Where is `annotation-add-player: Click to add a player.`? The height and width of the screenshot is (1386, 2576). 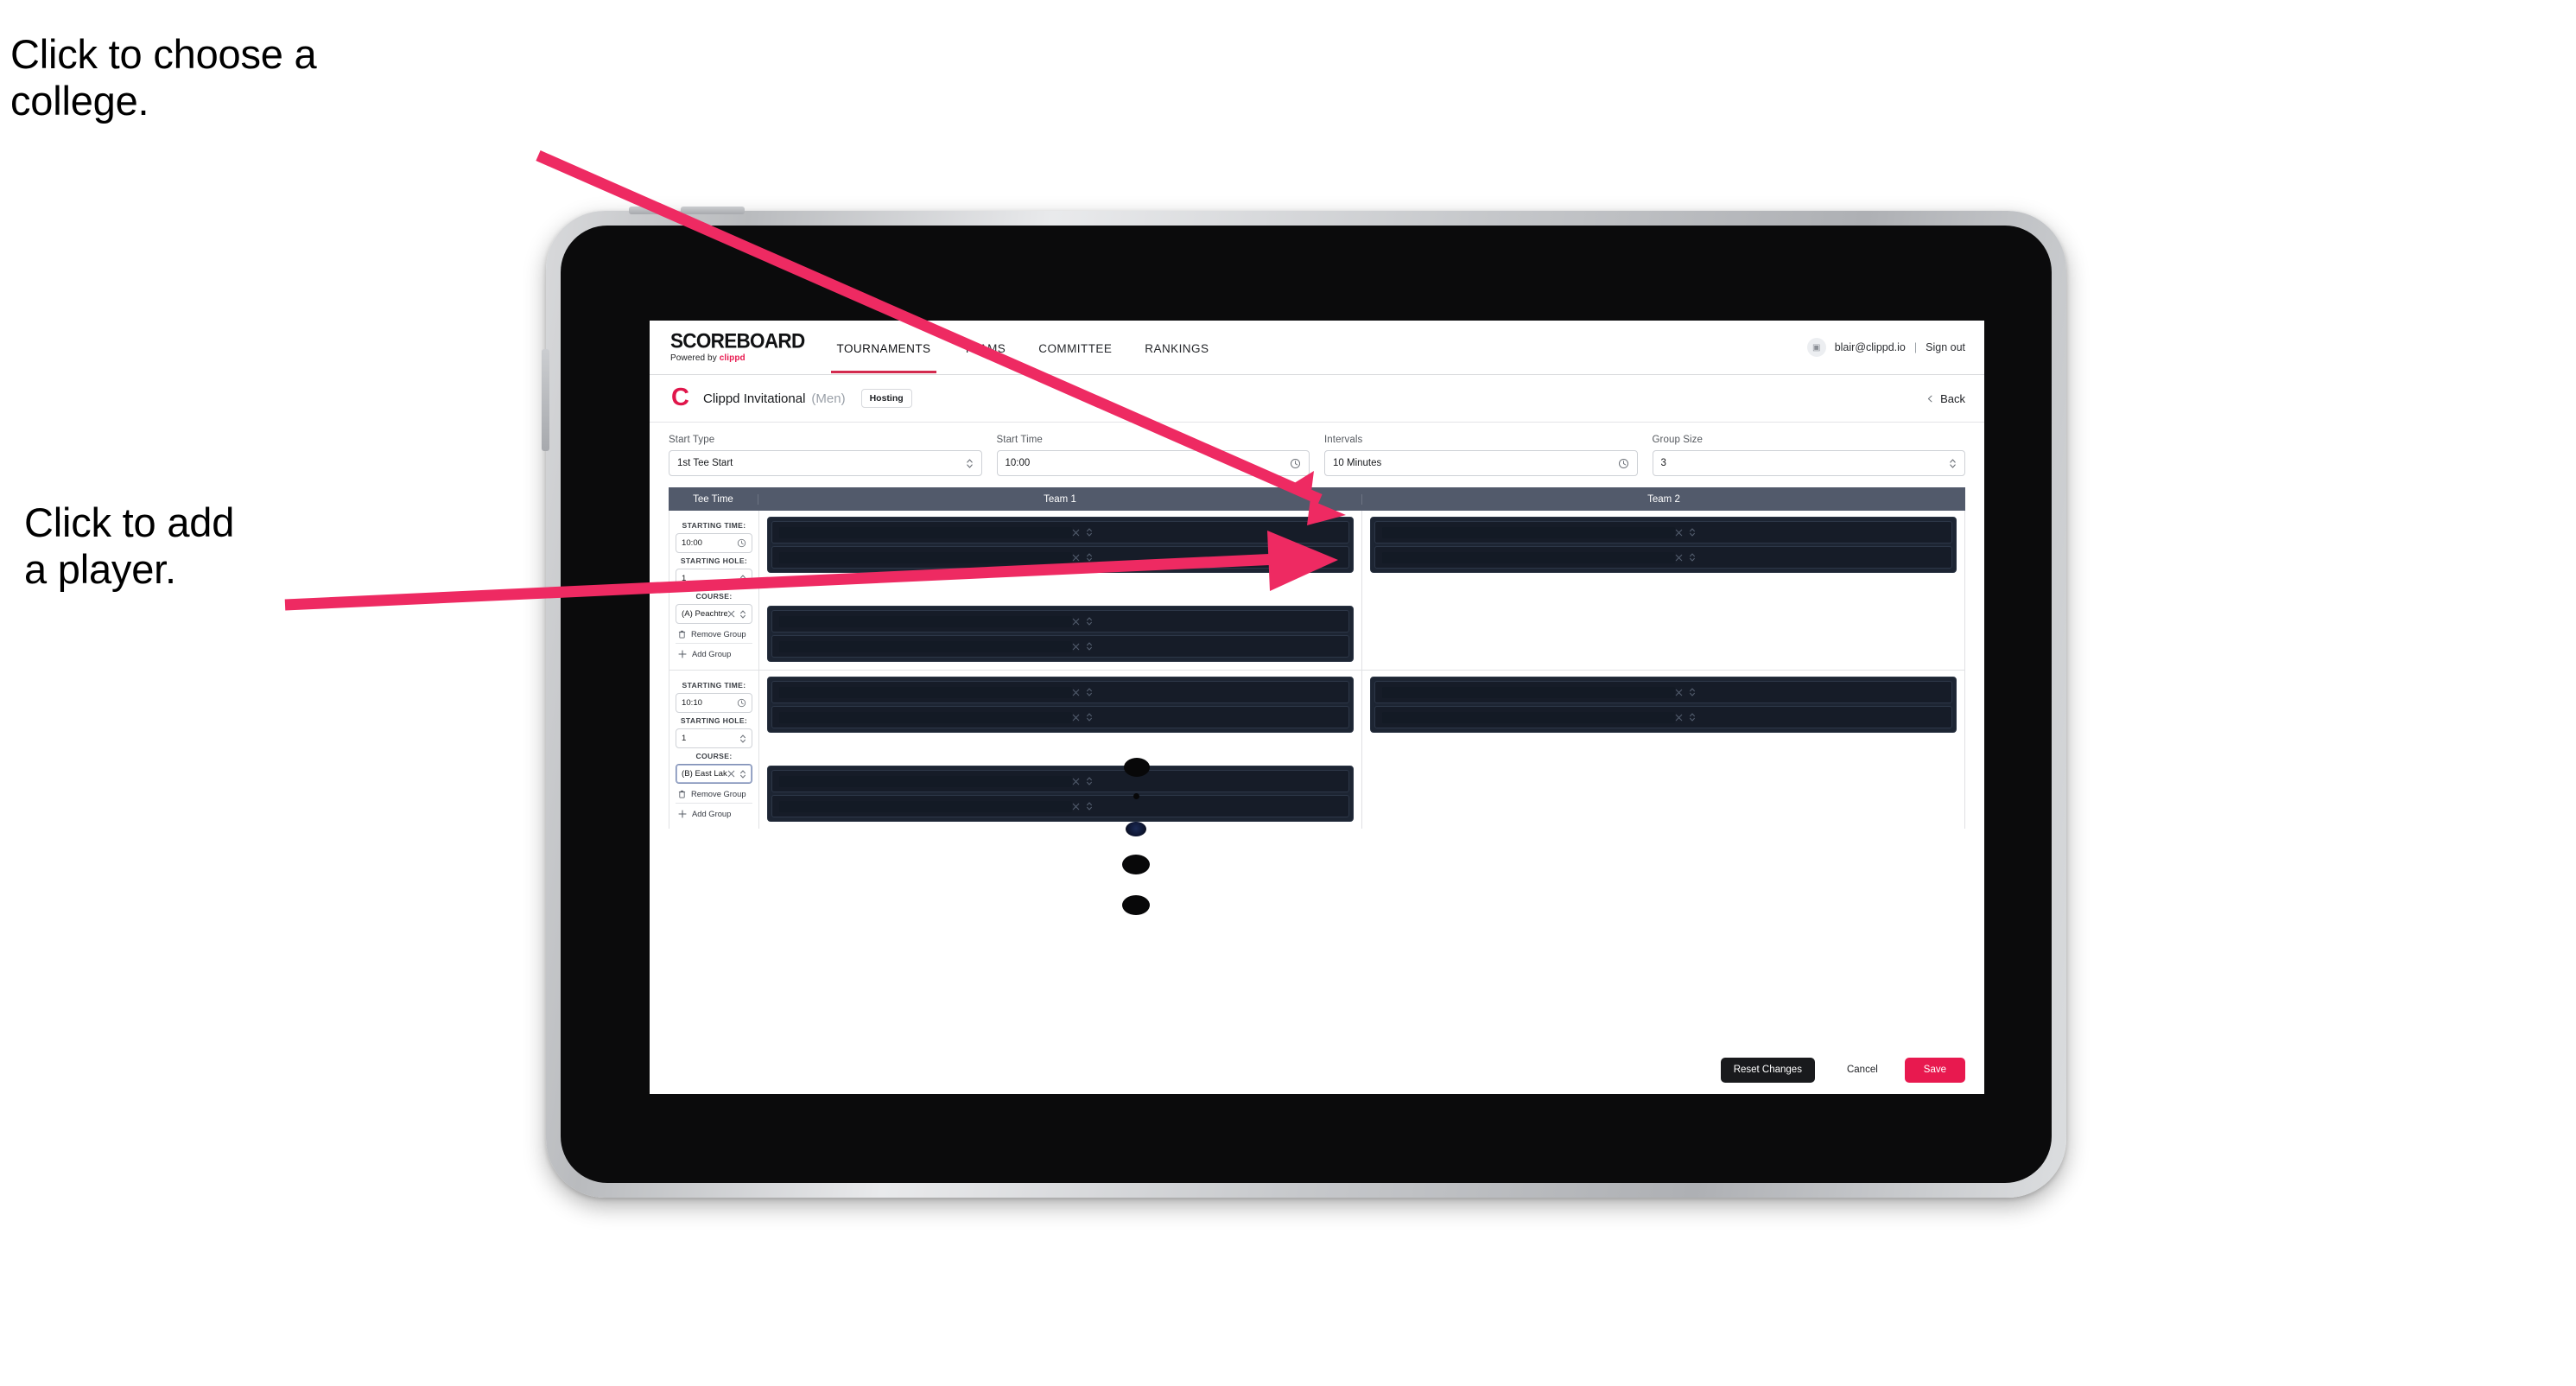
annotation-add-player: Click to add a player. is located at coordinates (129, 546).